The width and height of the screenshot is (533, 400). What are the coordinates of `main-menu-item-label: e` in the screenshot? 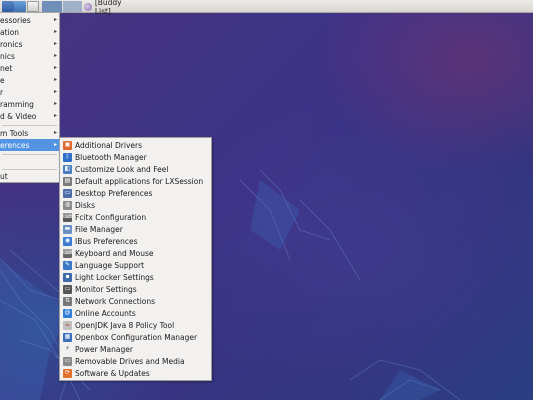 It's located at (2, 80).